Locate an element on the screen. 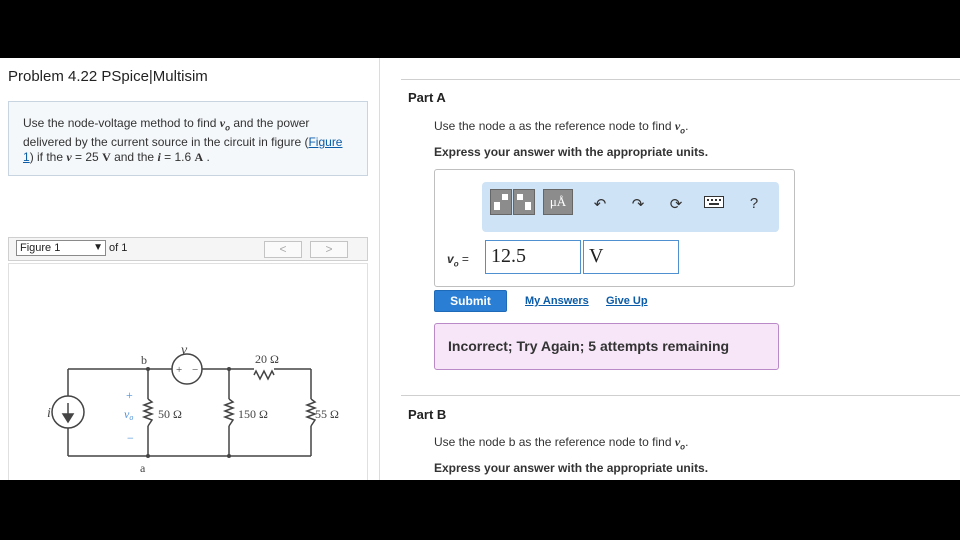  help-button: ? is located at coordinates (754, 203).